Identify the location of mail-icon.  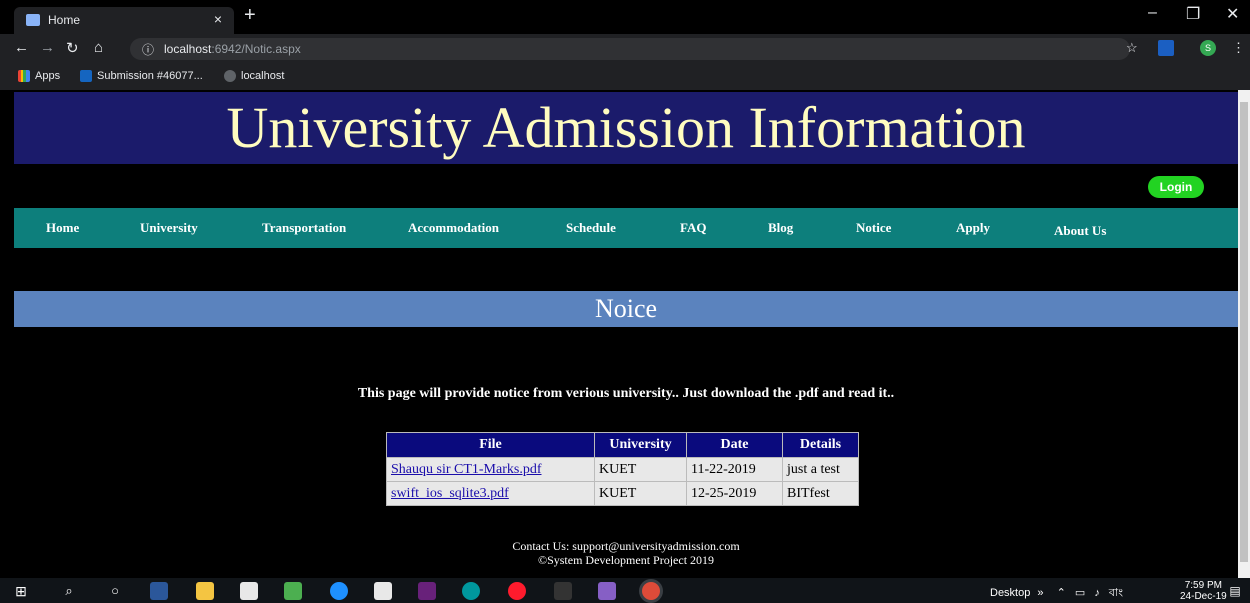
(383, 591).